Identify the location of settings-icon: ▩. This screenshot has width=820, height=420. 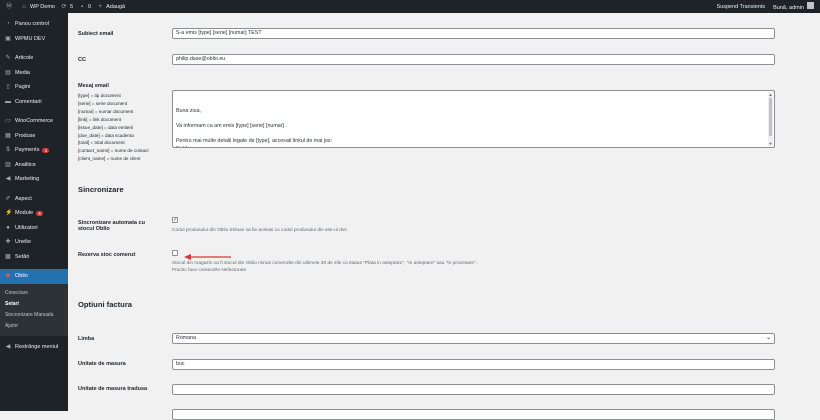
(8, 256).